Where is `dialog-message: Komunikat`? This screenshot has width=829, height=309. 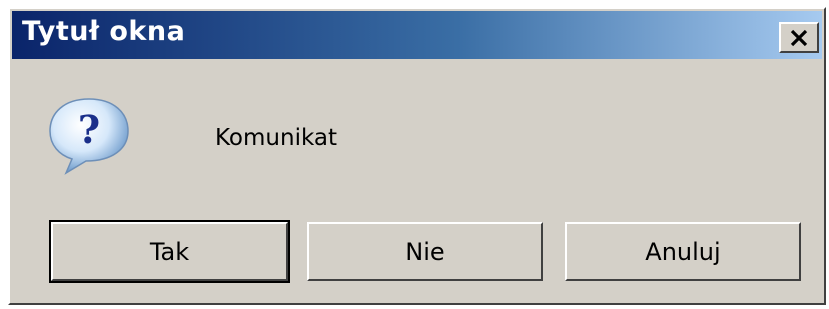 dialog-message: Komunikat is located at coordinates (276, 138).